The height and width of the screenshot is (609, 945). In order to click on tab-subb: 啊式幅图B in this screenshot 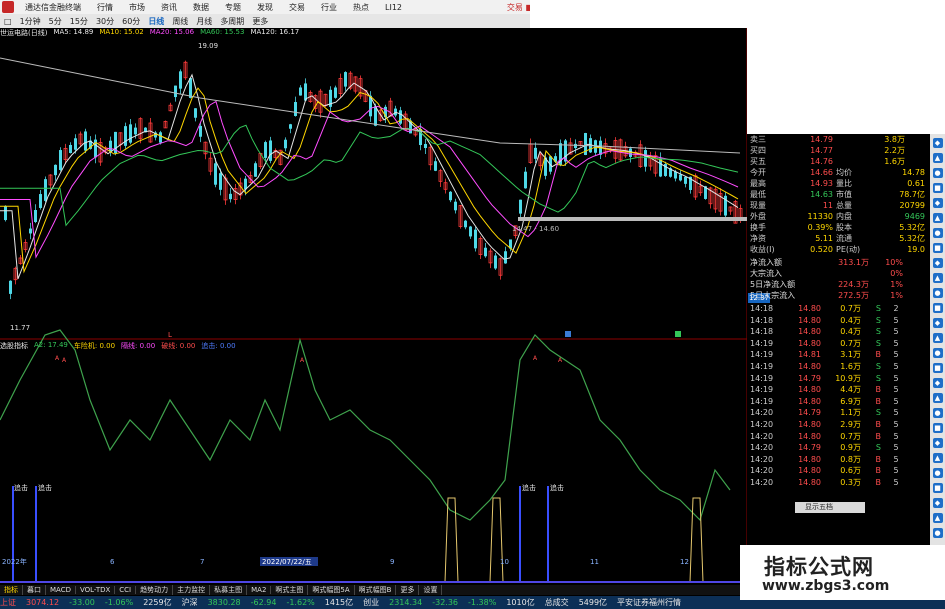, I will do `click(376, 590)`.